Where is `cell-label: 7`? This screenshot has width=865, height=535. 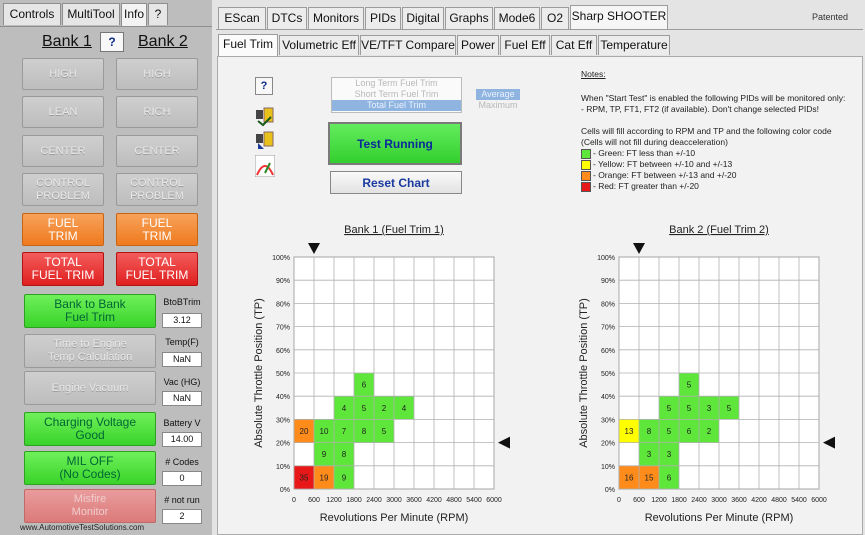 cell-label: 7 is located at coordinates (344, 431).